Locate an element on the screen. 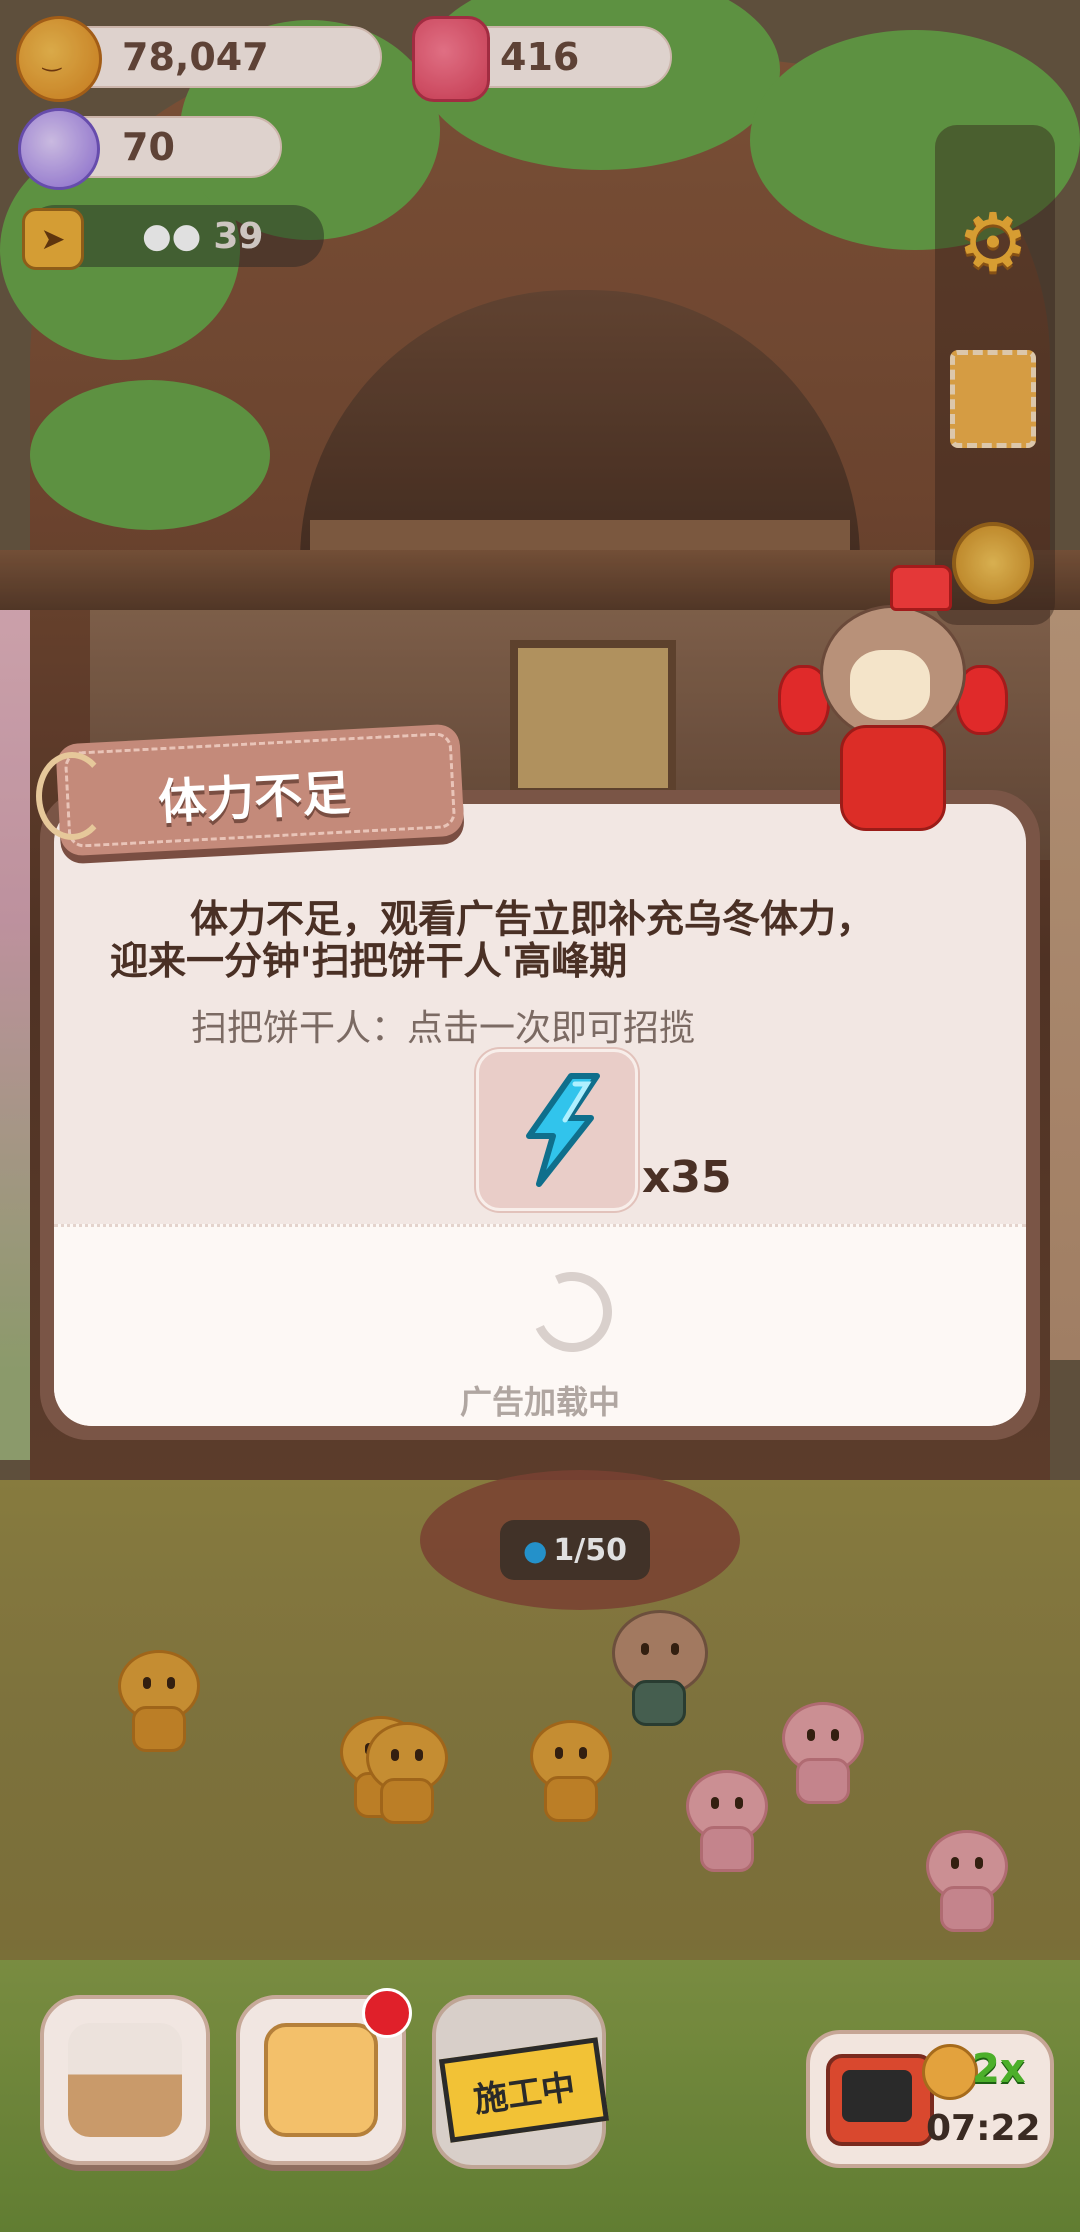 This screenshot has height=2232, width=1080. heart-notebook-icon is located at coordinates (321, 2080).